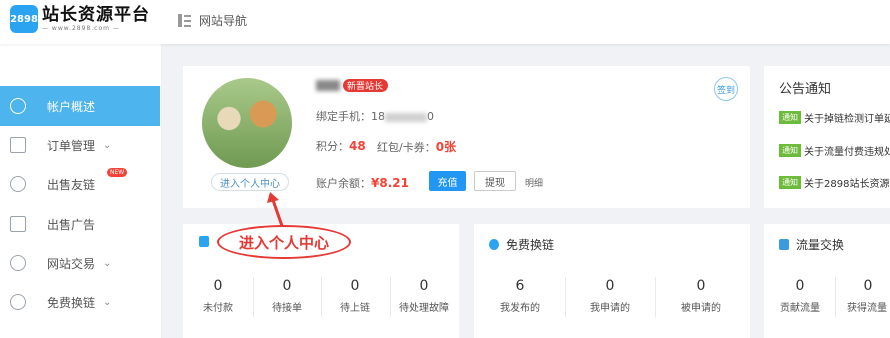 The height and width of the screenshot is (338, 890). What do you see at coordinates (800, 308) in the screenshot?
I see `stat-label: 贡献流量` at bounding box center [800, 308].